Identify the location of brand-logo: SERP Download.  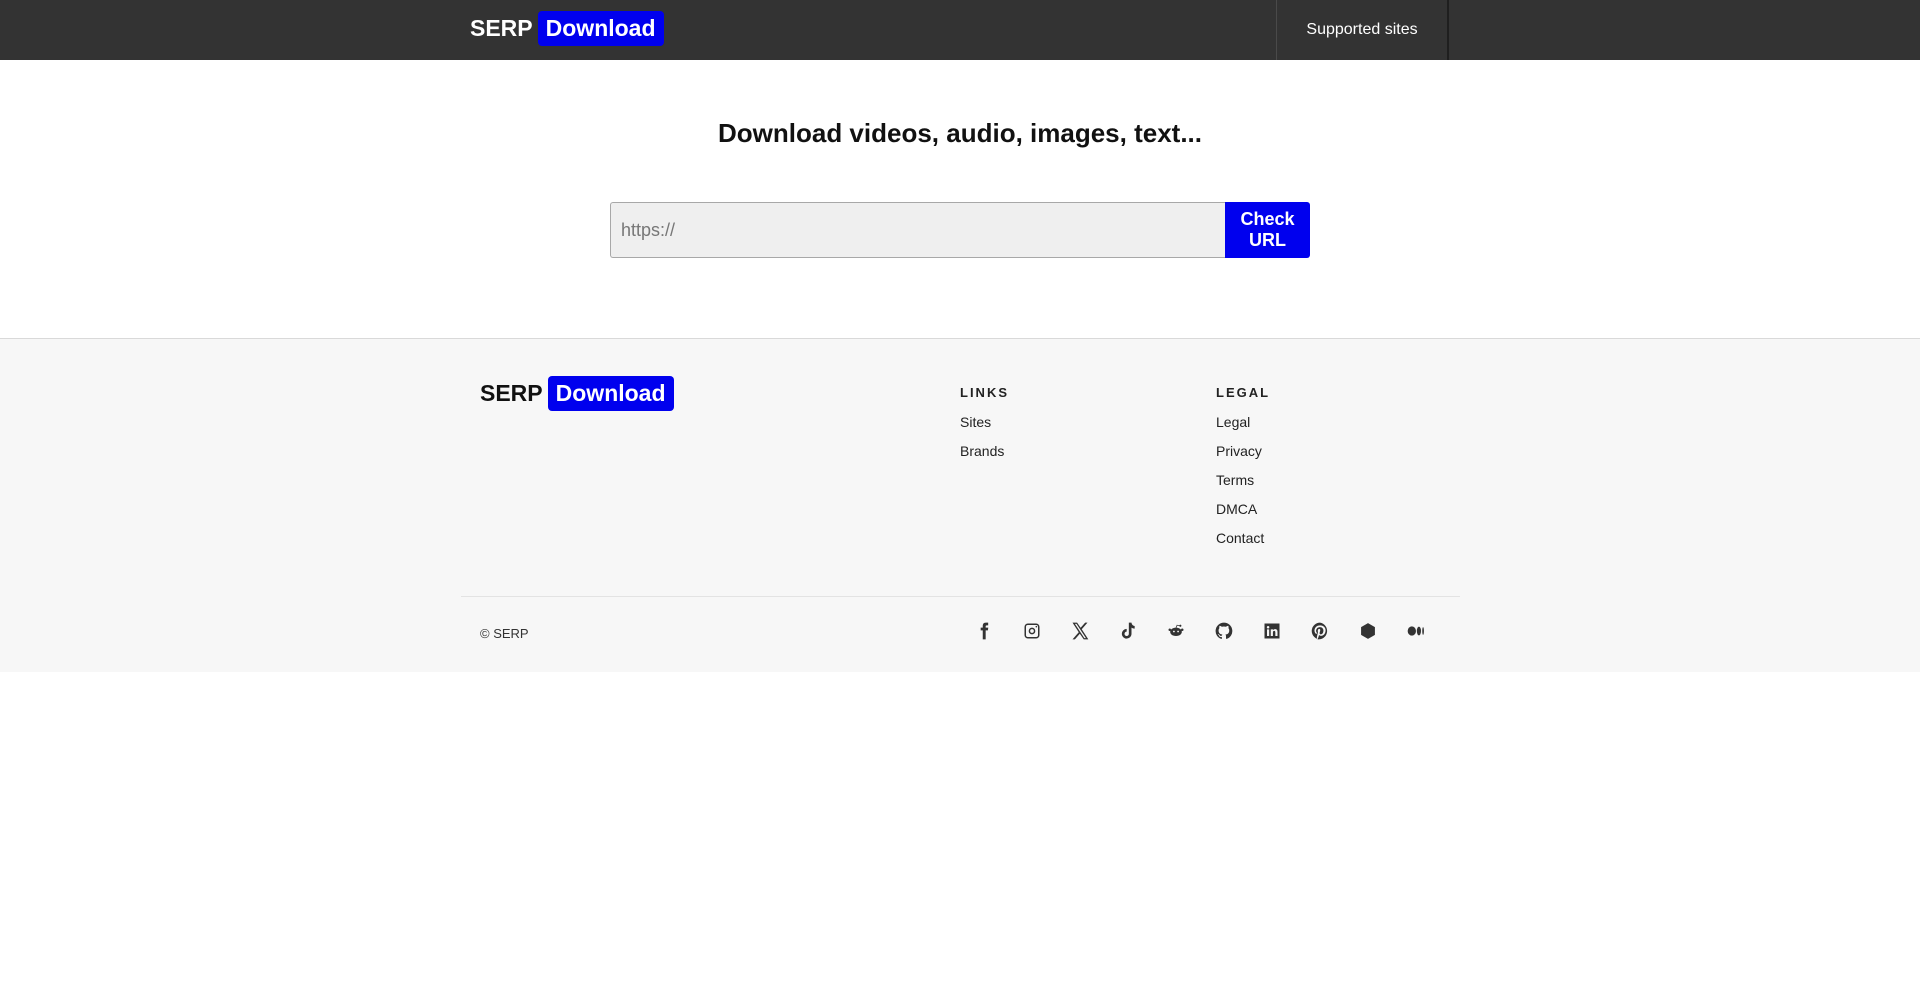
(567, 28).